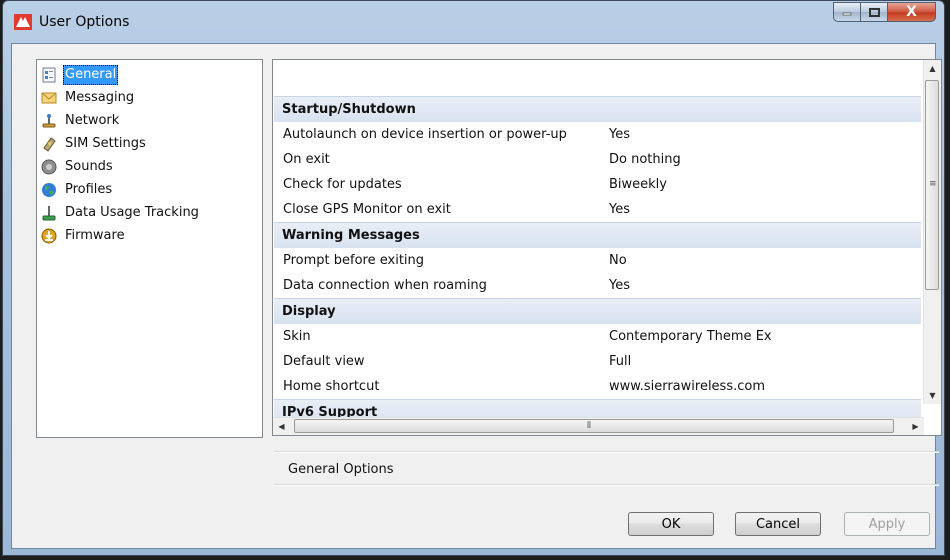  I want to click on property-value: No, so click(618, 260).